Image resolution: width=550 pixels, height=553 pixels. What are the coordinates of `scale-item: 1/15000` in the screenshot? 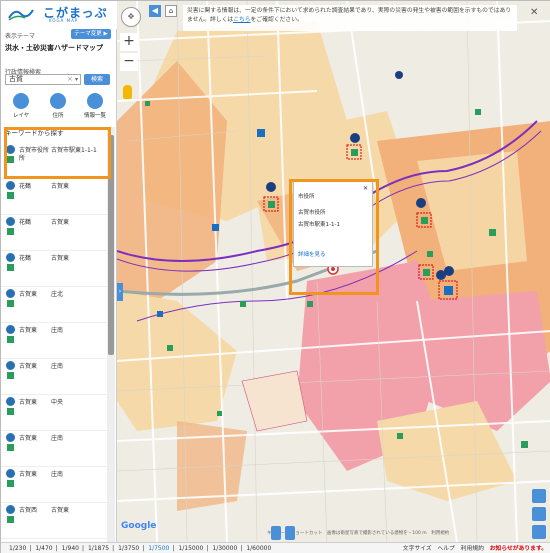 It's located at (190, 548).